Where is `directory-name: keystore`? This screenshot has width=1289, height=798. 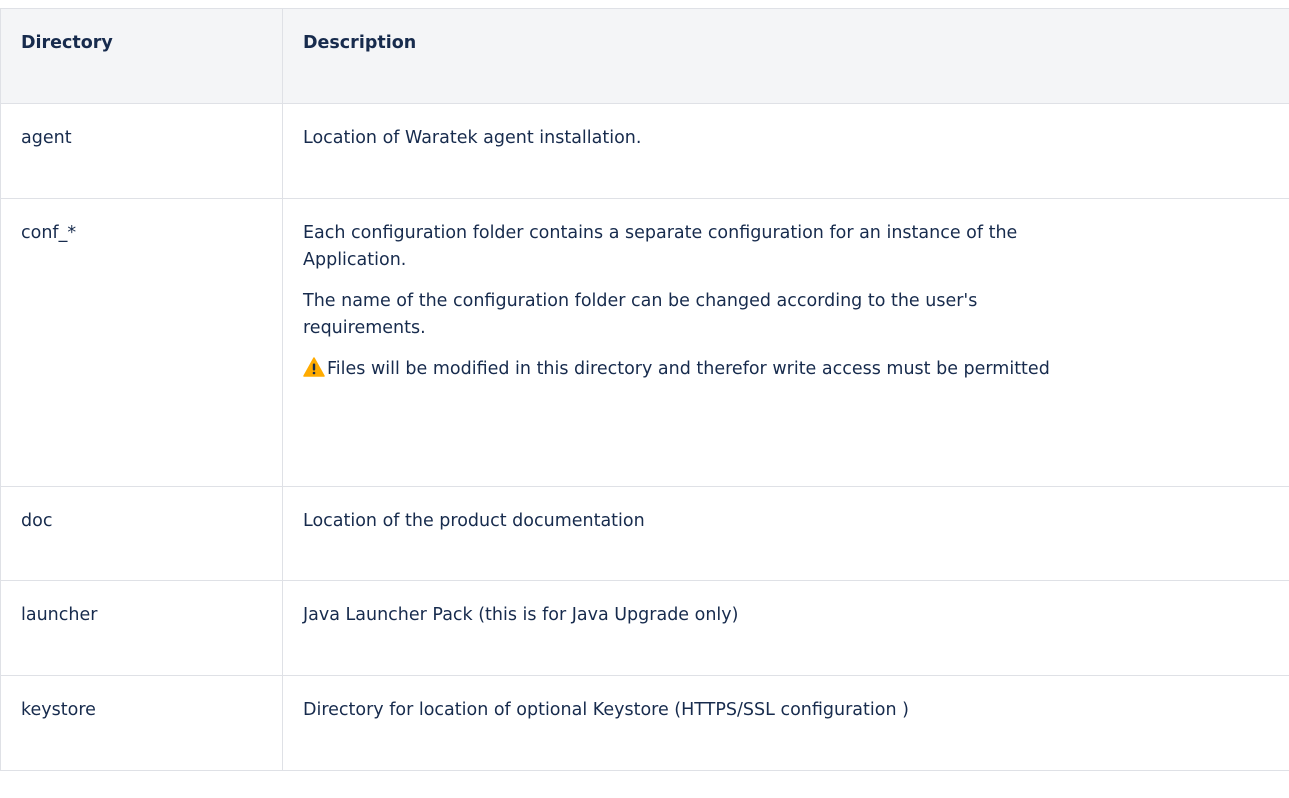 directory-name: keystore is located at coordinates (141, 700).